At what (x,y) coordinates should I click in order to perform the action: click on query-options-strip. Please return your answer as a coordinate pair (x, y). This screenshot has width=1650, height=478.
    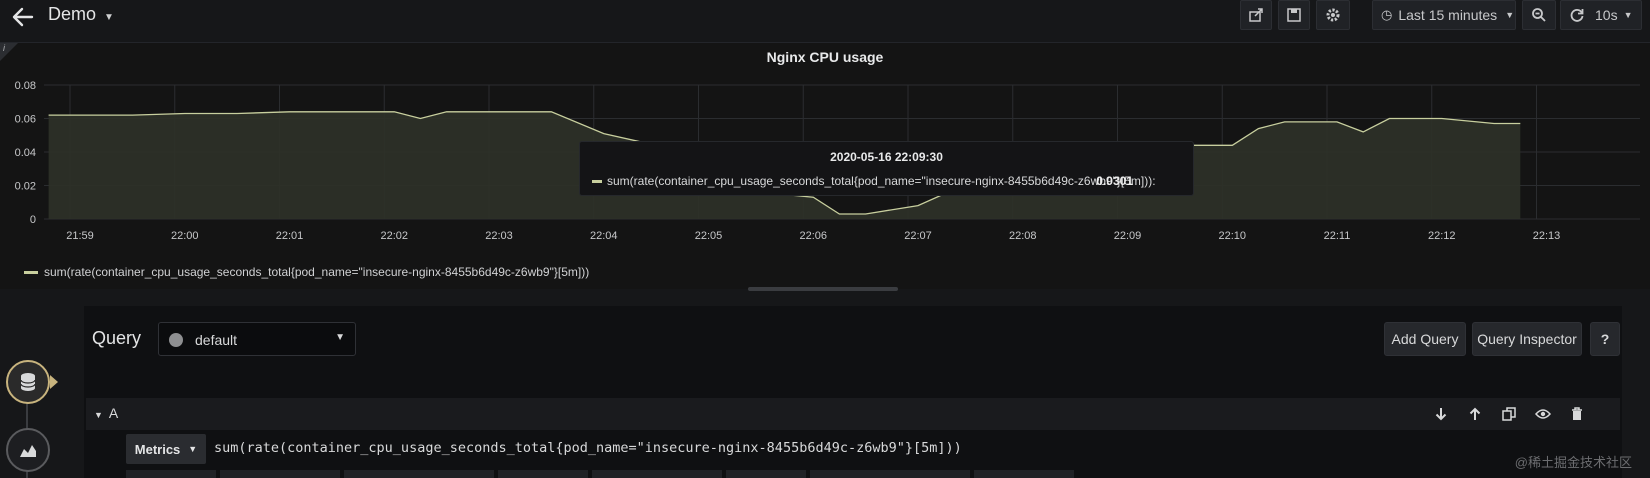
    Looking at the image, I should click on (796, 474).